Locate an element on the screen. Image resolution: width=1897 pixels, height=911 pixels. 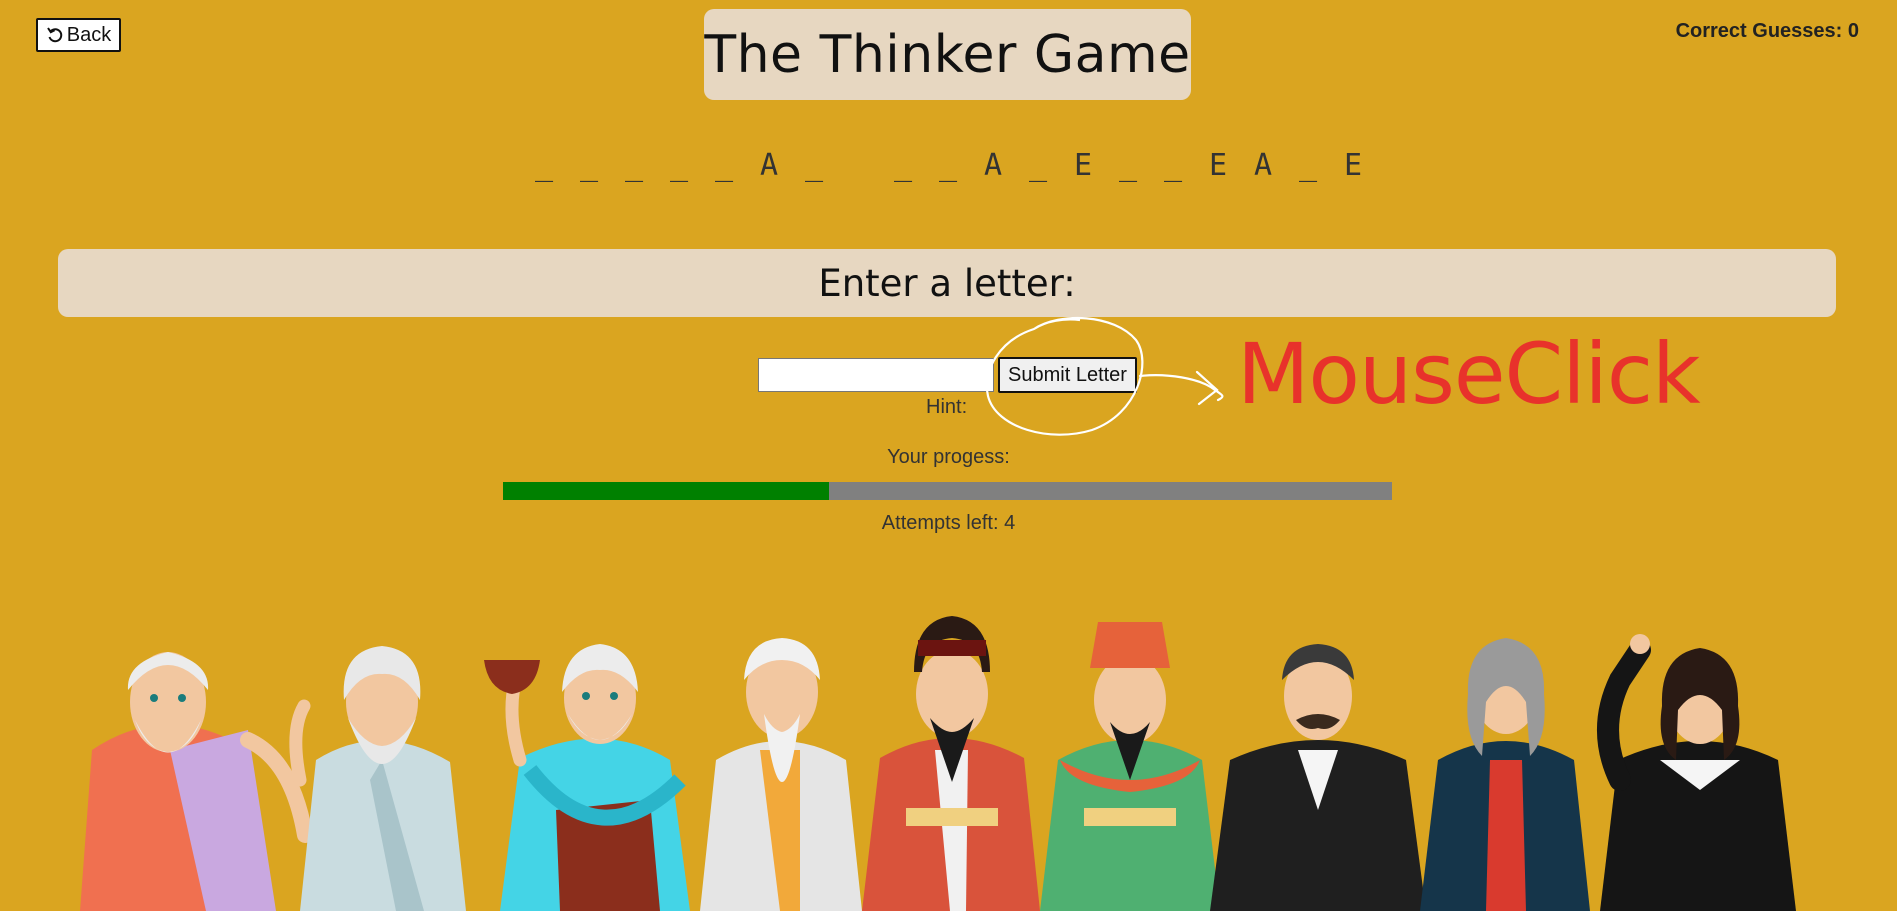
attempts-left: Attempts left: 4 is located at coordinates (948, 523).